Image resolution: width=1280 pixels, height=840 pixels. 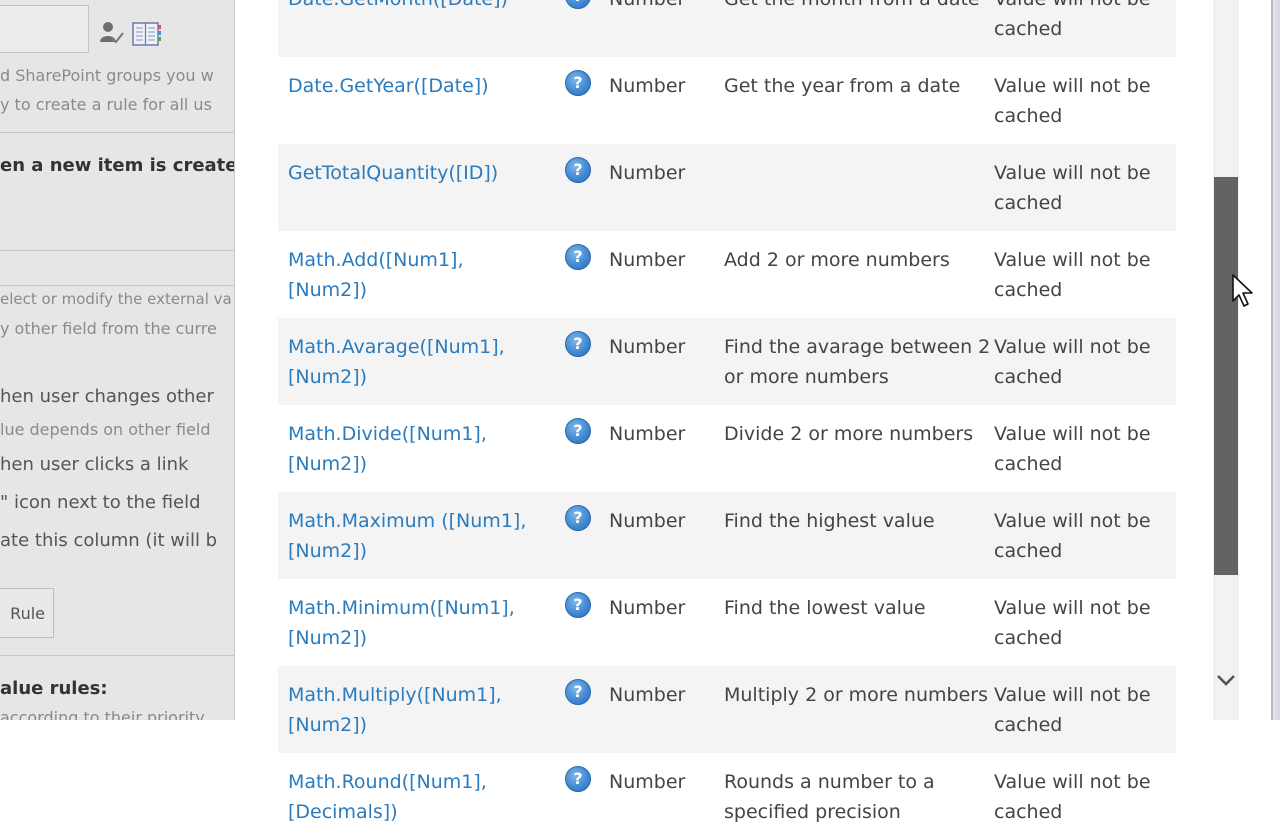 What do you see at coordinates (1226, 376) in the screenshot?
I see `scrollbar-thumb` at bounding box center [1226, 376].